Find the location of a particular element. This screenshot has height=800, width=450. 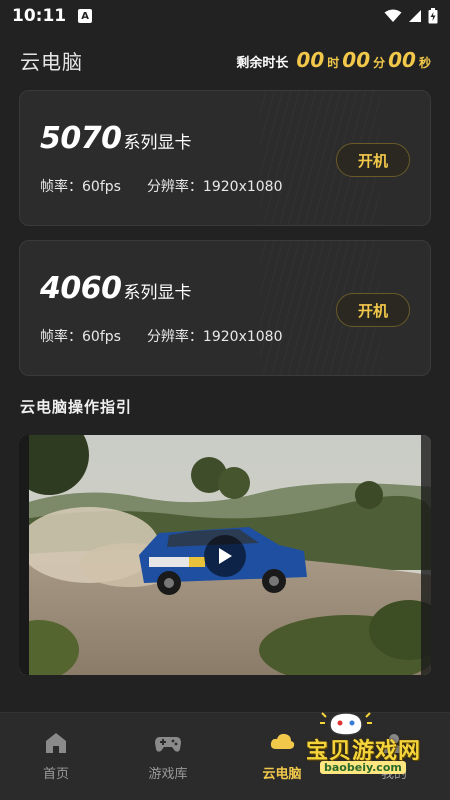

timer-minutes: 00 is located at coordinates (356, 60).